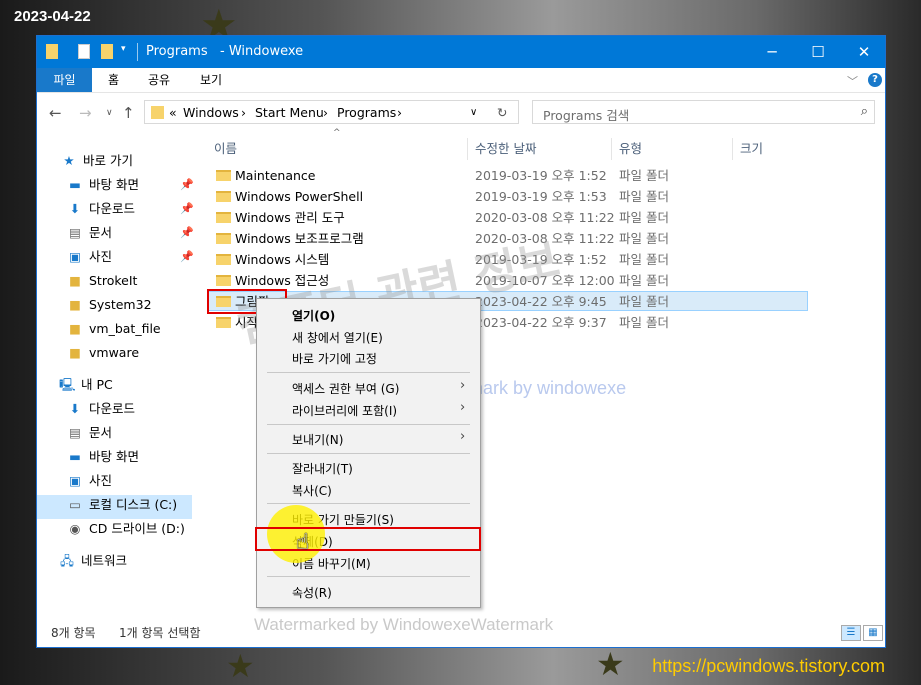 The image size is (921, 685). Describe the element at coordinates (126, 529) in the screenshot. I see `nav-cd-drive: ◉ CD 드라이브 (D:)` at that location.